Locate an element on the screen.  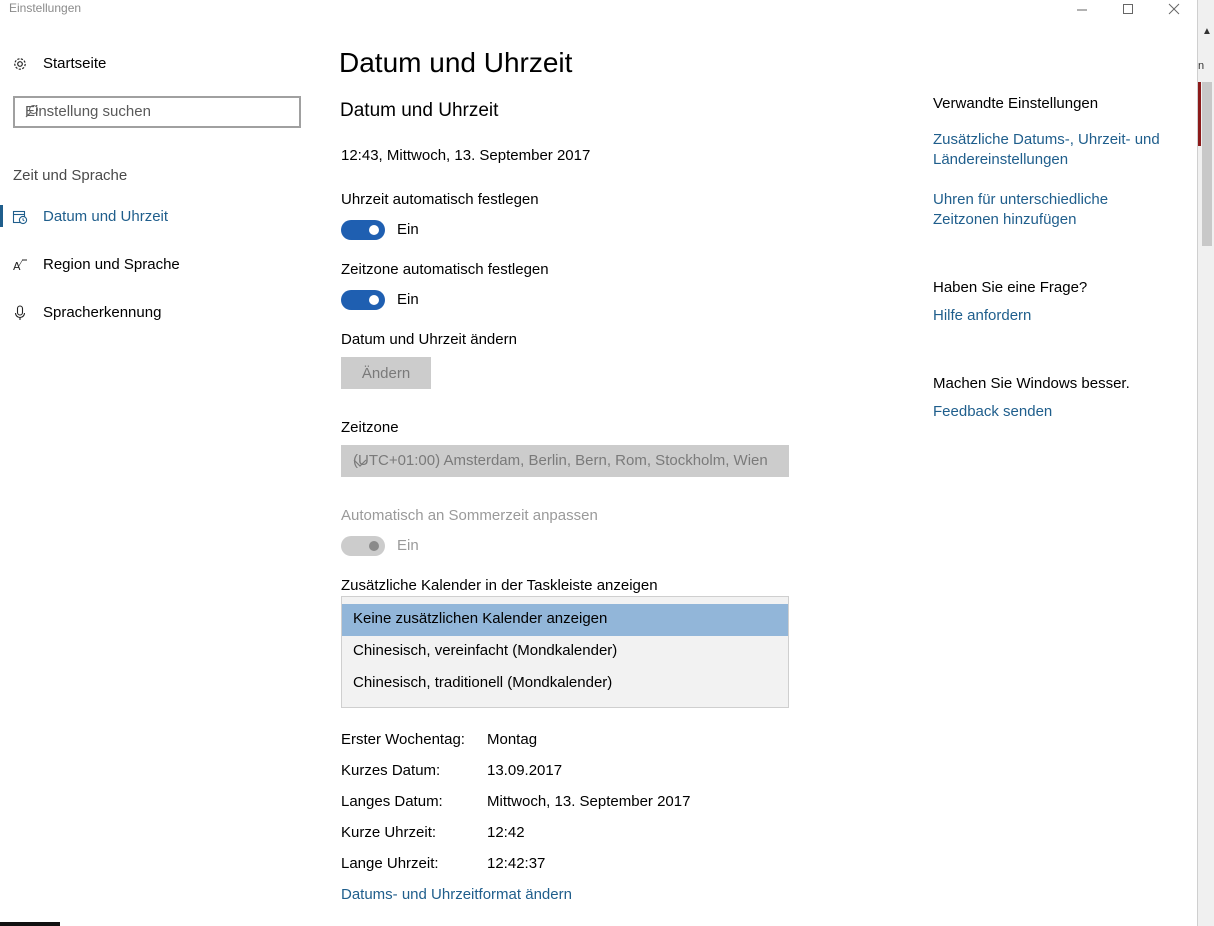
auto-timezone-label: Zeitzone automatisch festlegen is located at coordinates (445, 269).